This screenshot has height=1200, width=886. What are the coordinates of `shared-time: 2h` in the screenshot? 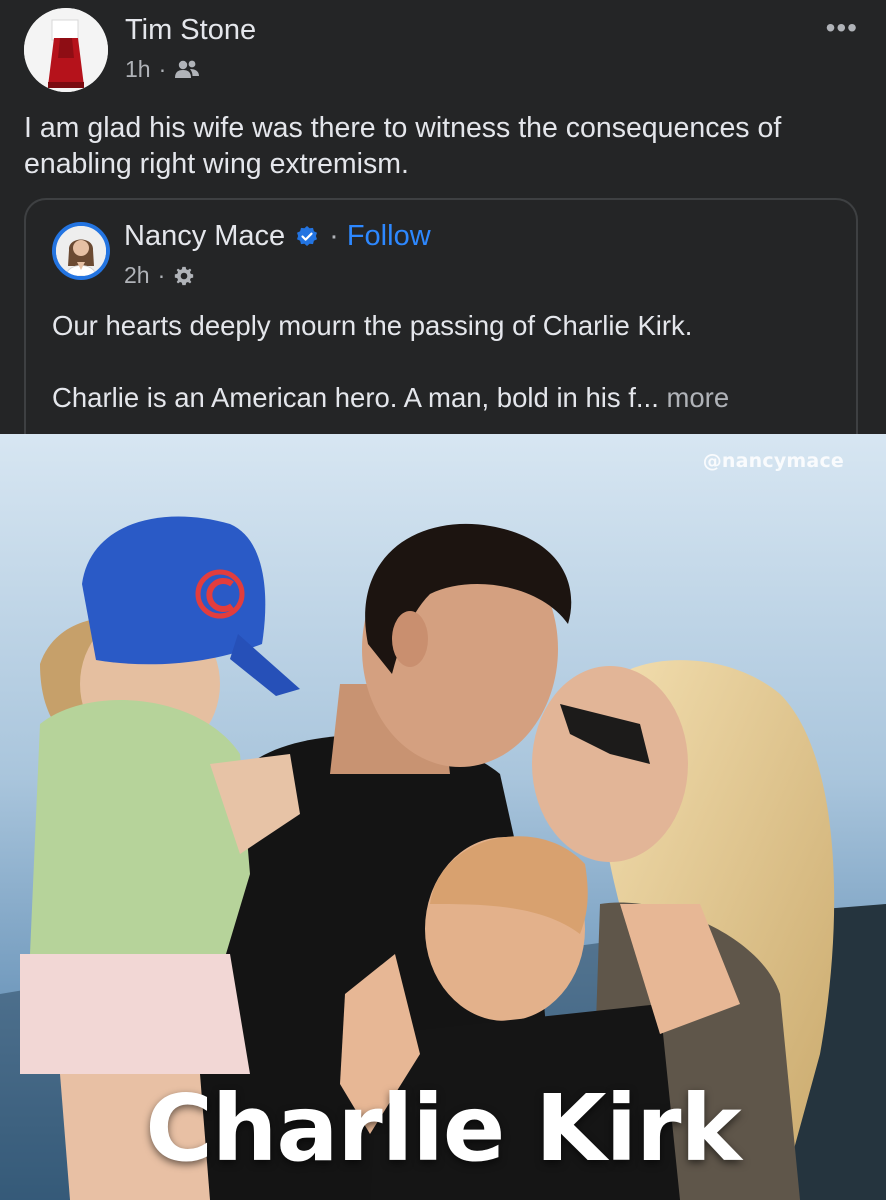 It's located at (137, 275).